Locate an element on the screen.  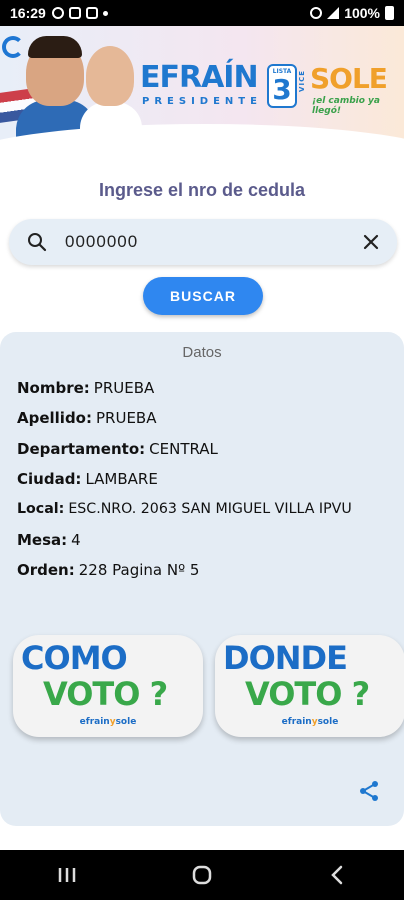
share-icon is located at coordinates (369, 791).